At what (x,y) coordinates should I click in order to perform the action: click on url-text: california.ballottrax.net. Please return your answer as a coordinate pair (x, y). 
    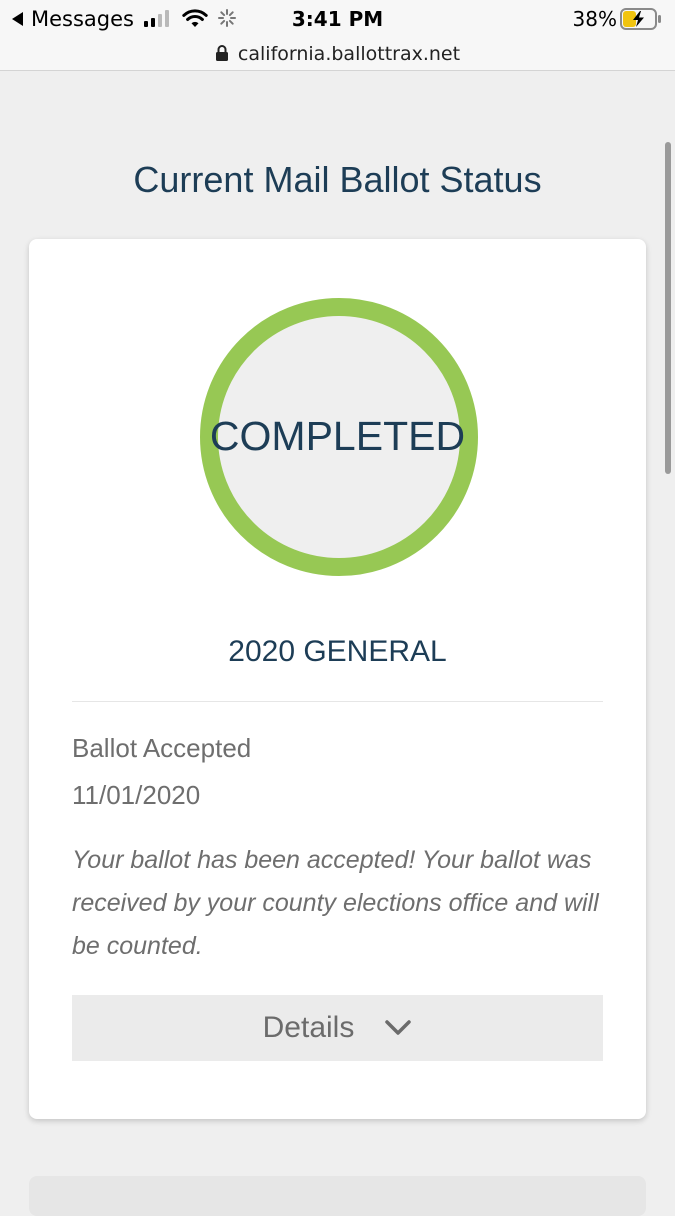
    Looking at the image, I should click on (349, 54).